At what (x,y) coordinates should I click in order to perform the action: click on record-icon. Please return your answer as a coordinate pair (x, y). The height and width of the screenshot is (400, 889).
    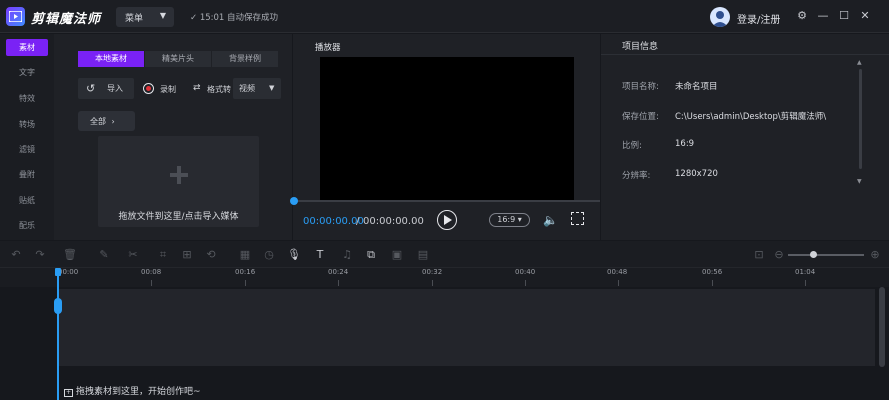
    Looking at the image, I should click on (148, 88).